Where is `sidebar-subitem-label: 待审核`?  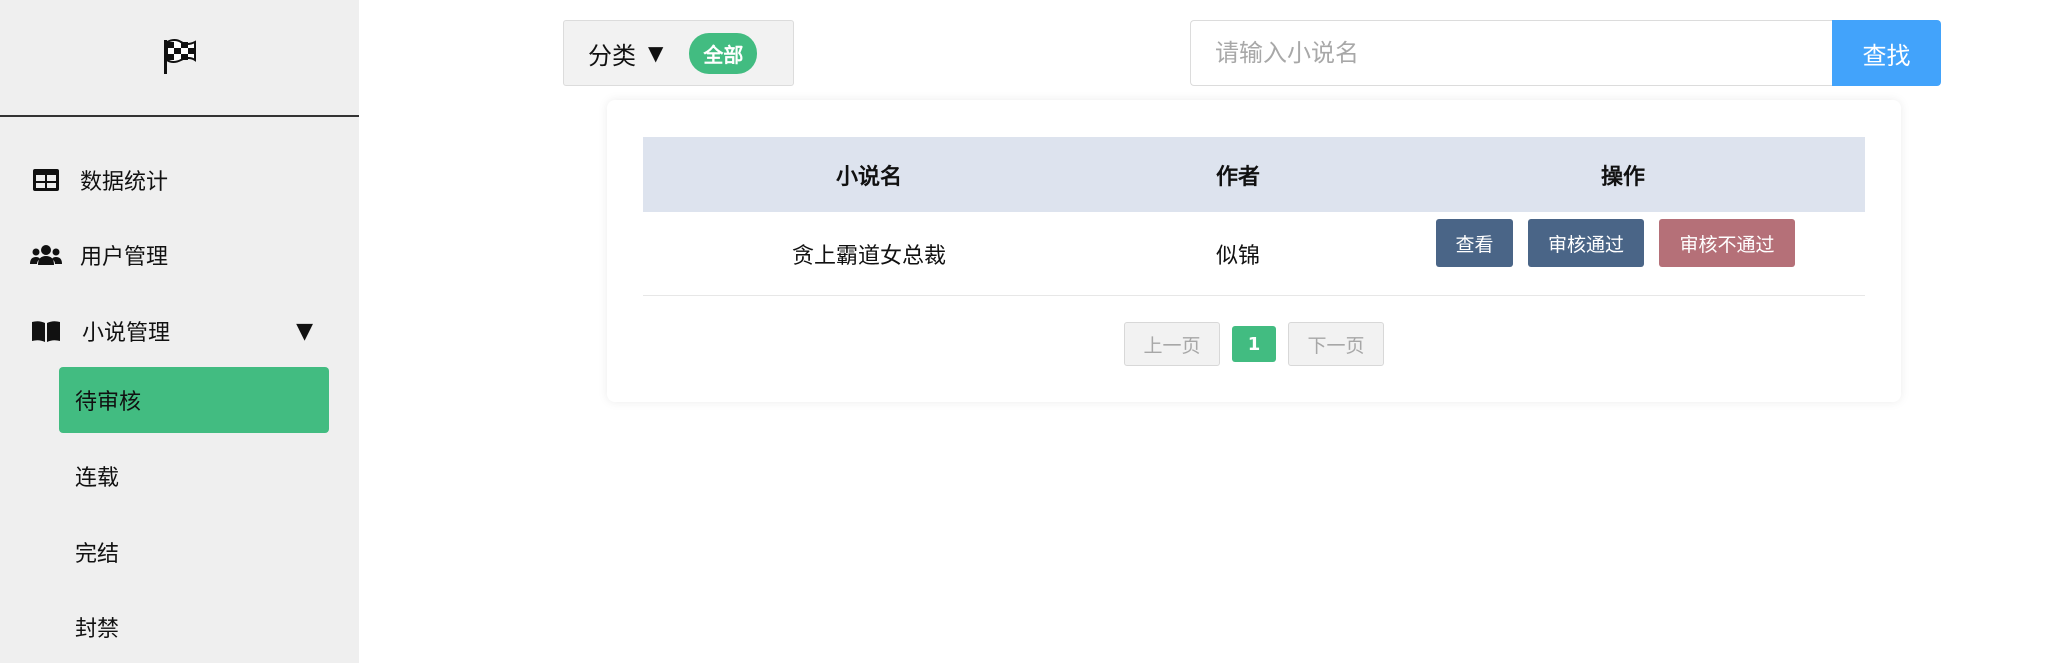 sidebar-subitem-label: 待审核 is located at coordinates (108, 402).